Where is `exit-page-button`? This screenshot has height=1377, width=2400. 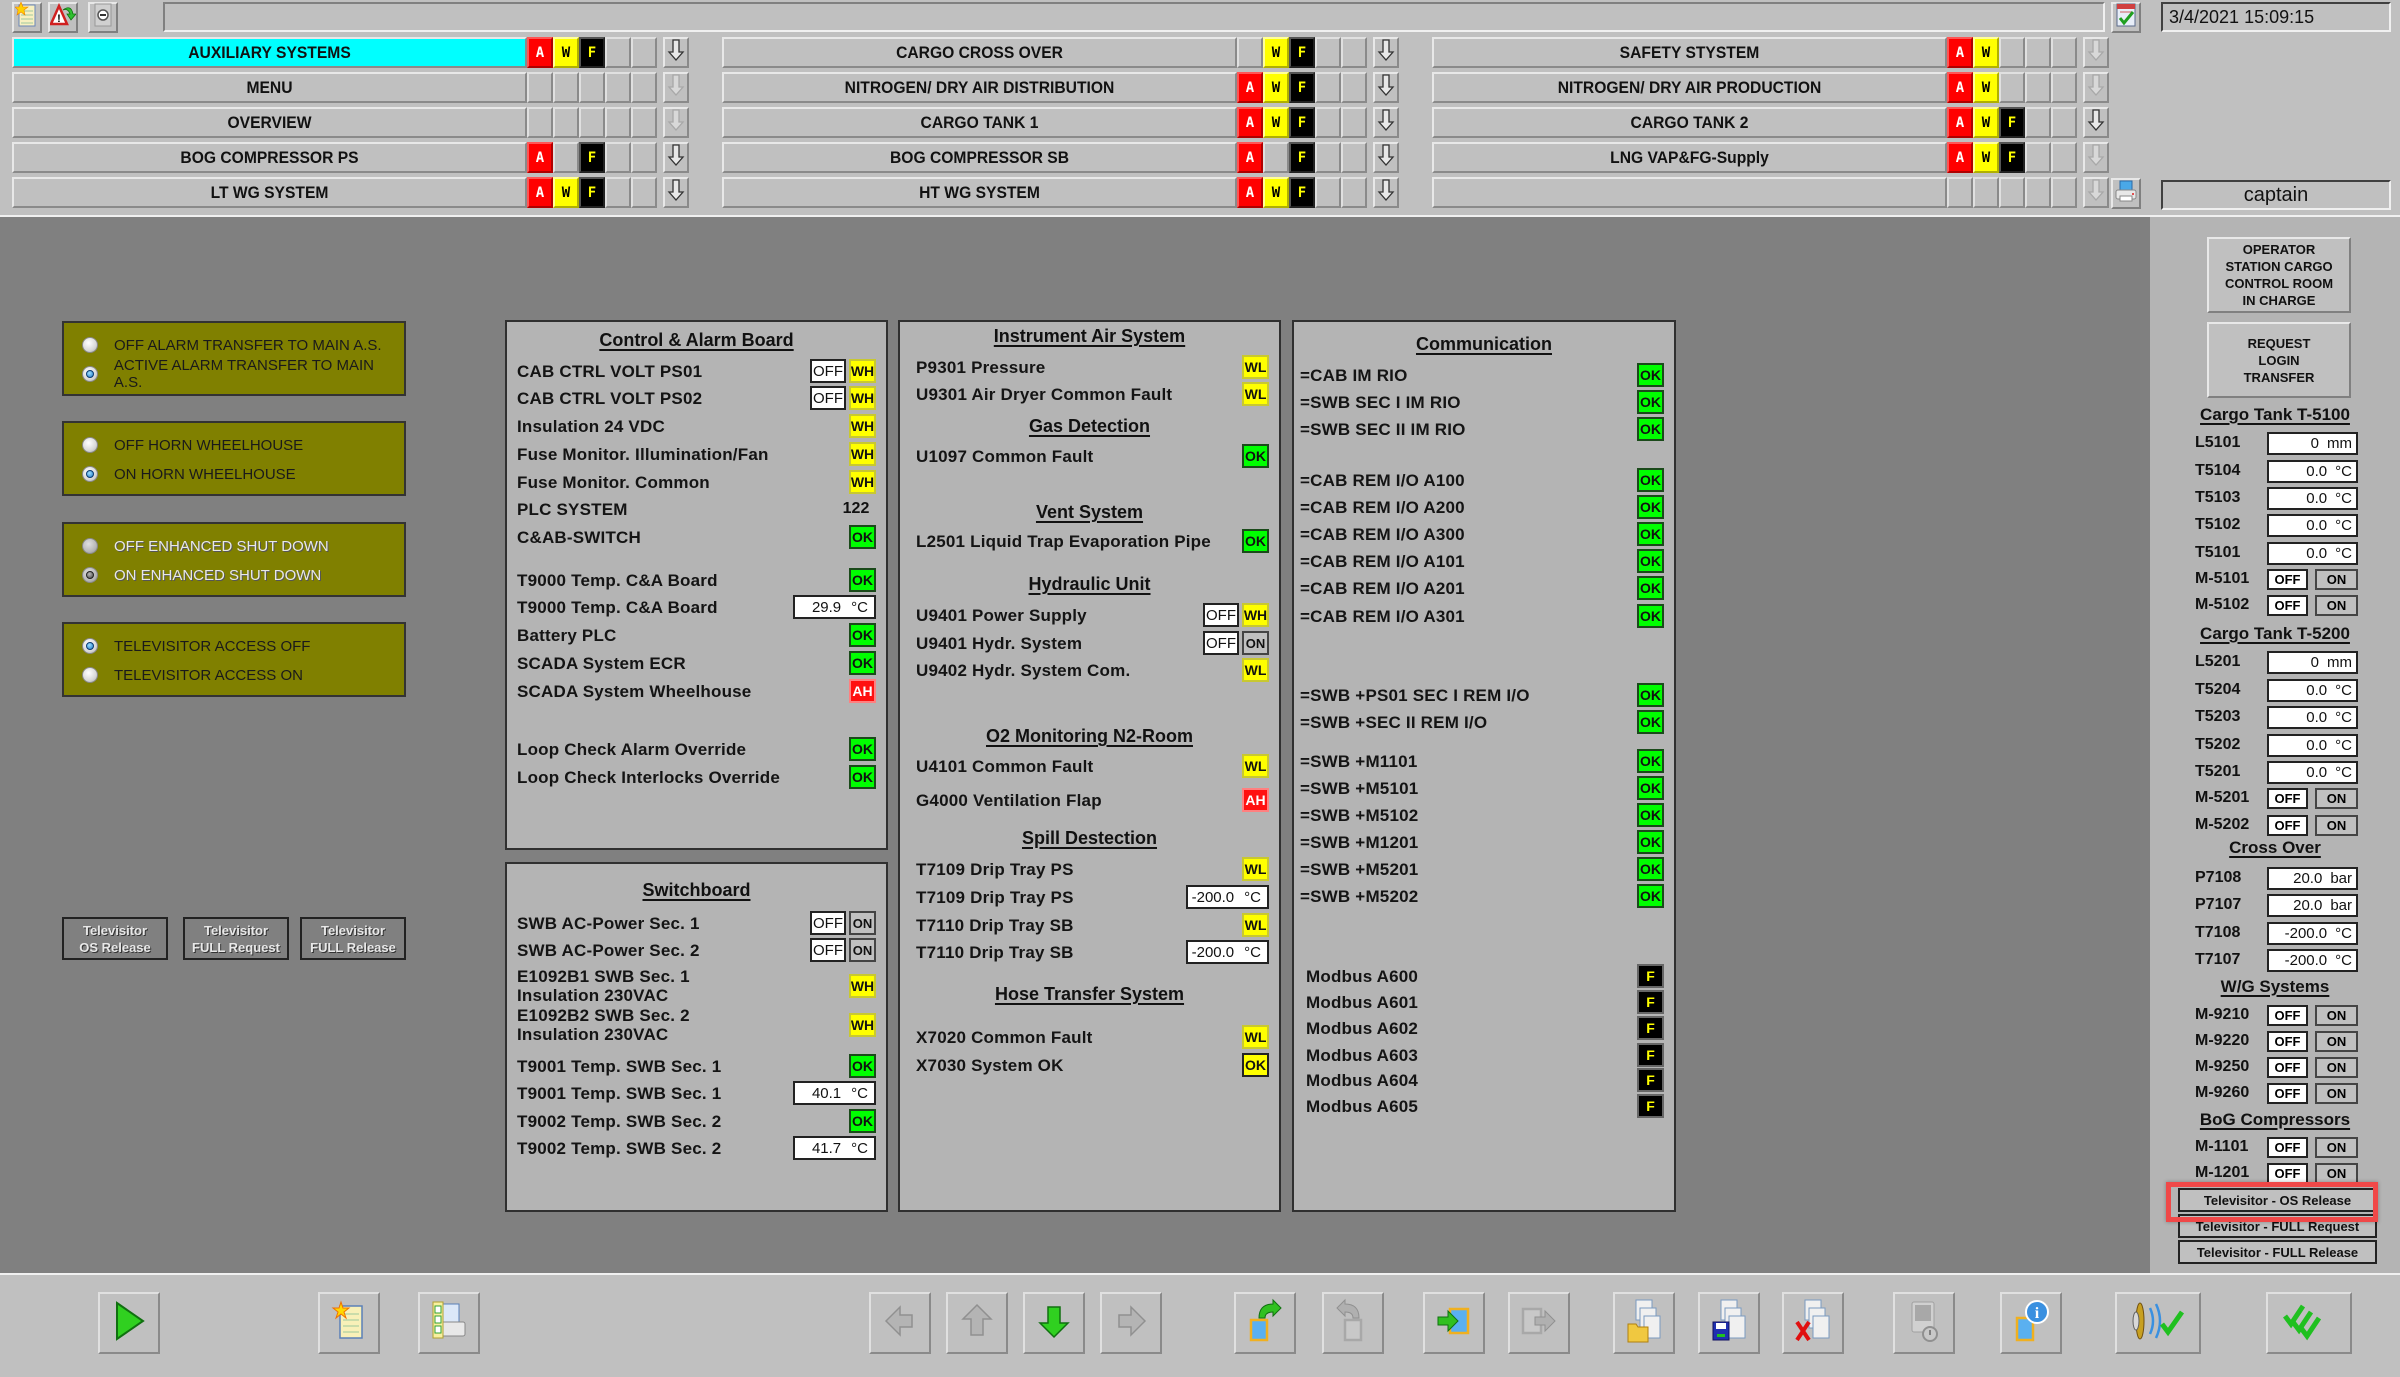 exit-page-button is located at coordinates (1539, 1323).